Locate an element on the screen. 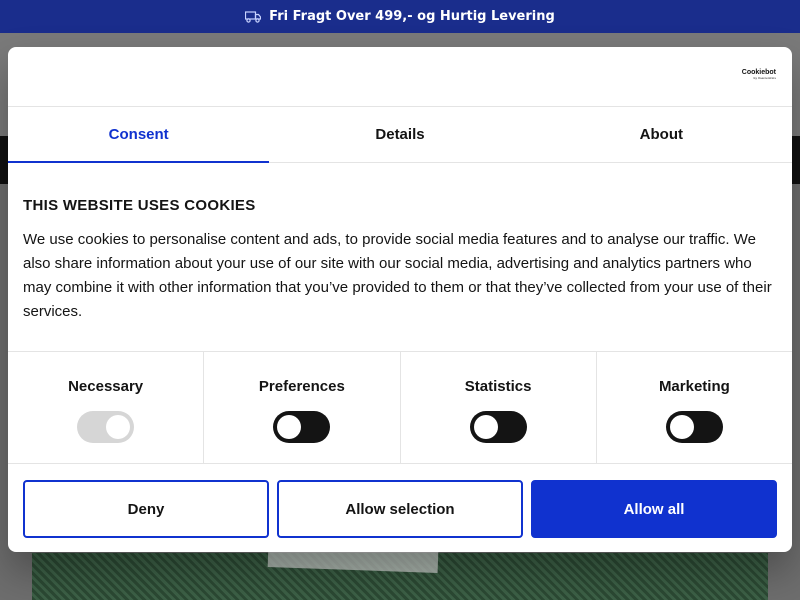 The image size is (800, 600). category-necessary: Necessary is located at coordinates (106, 407).